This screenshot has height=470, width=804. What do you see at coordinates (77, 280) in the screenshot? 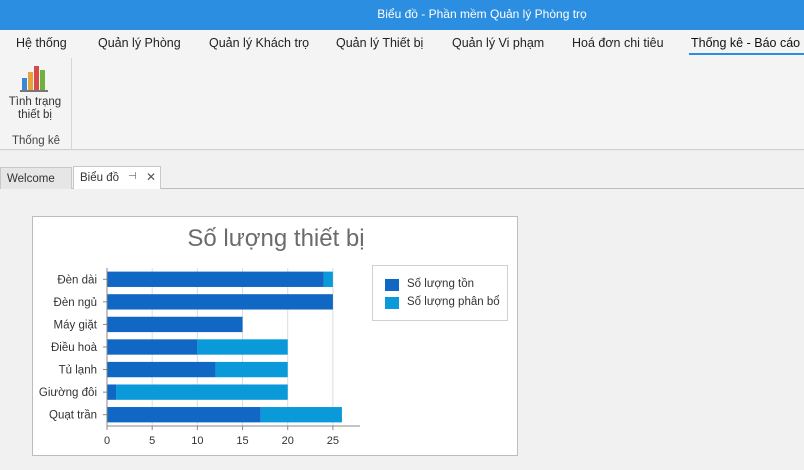
I see `category-label-0: Đèn dài` at bounding box center [77, 280].